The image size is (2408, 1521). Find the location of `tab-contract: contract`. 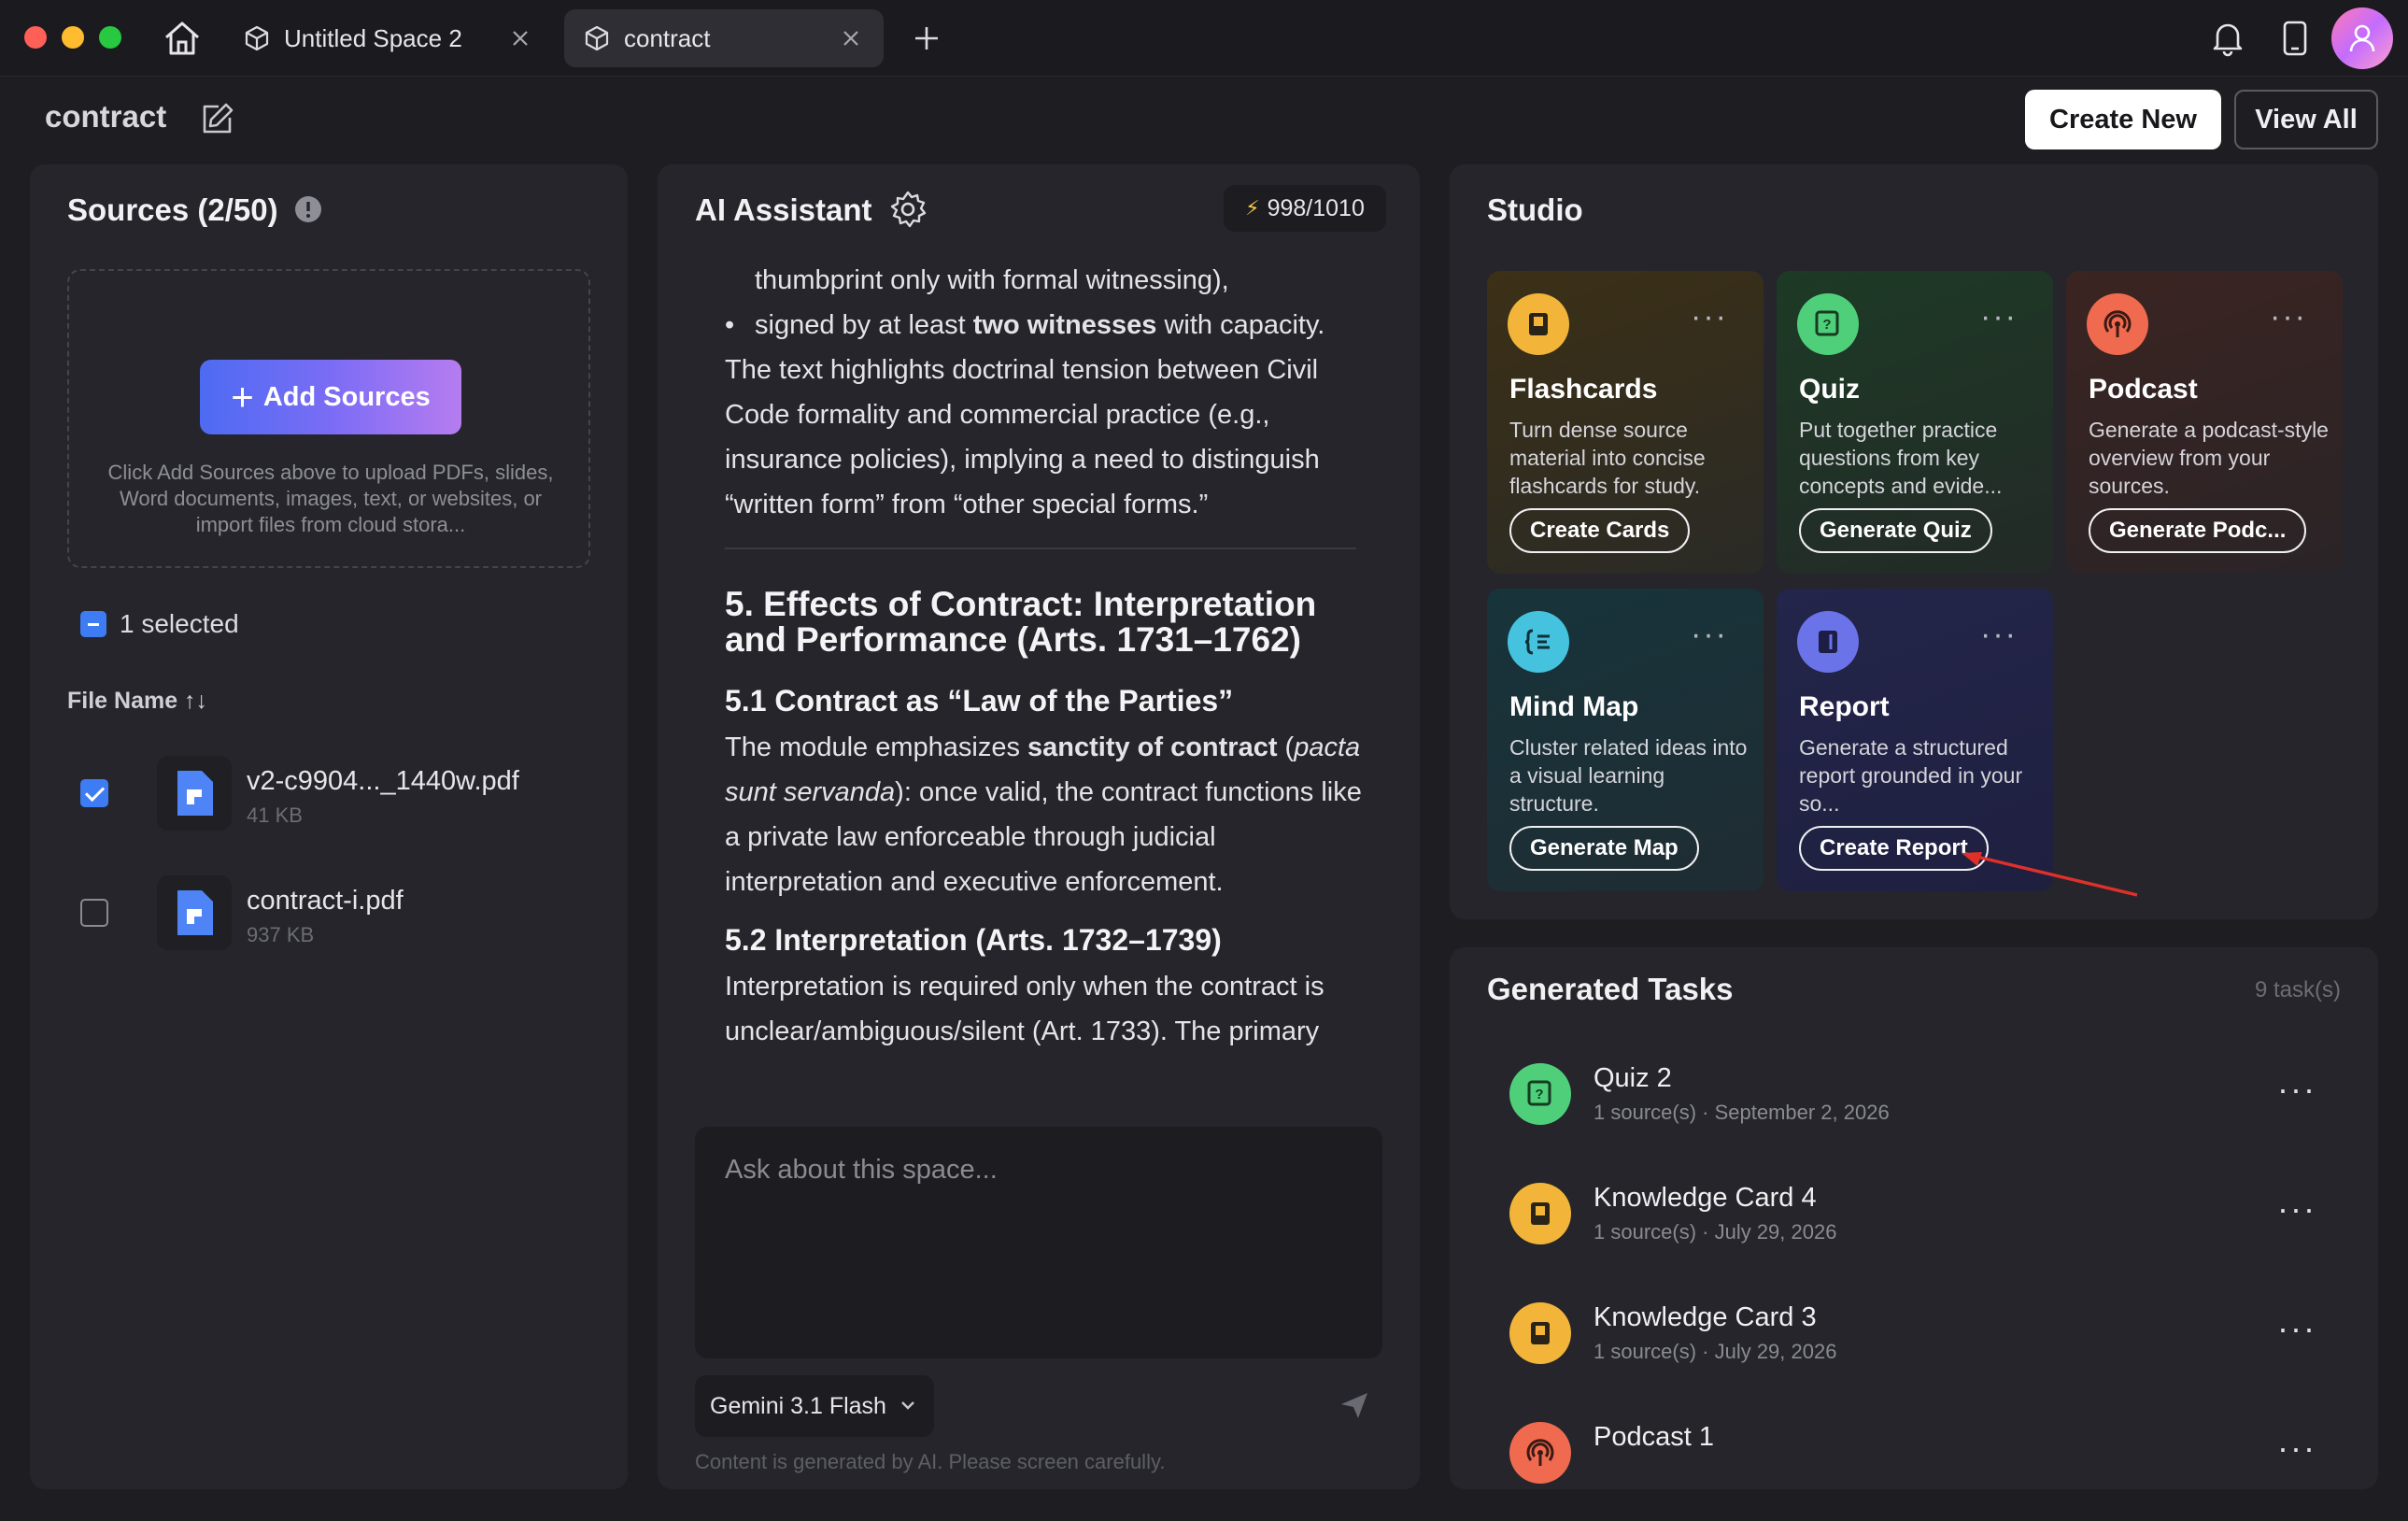

tab-contract: contract is located at coordinates (724, 38).